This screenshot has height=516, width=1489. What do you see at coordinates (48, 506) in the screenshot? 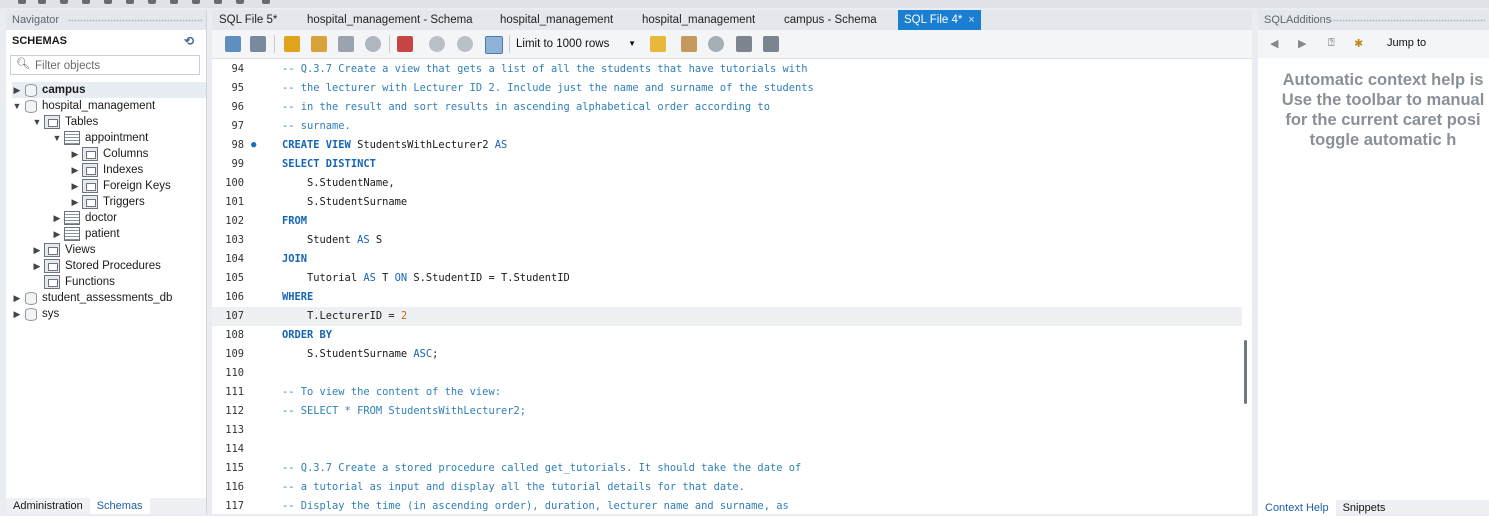
I see `tab-administration: Administration` at bounding box center [48, 506].